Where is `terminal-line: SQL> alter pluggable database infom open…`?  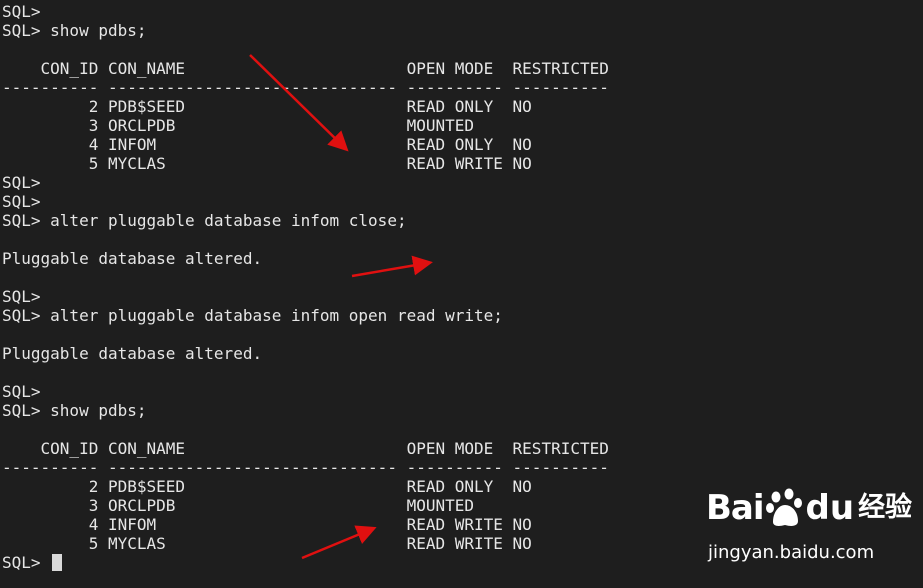
terminal-line: SQL> alter pluggable database infom open… is located at coordinates (252, 315).